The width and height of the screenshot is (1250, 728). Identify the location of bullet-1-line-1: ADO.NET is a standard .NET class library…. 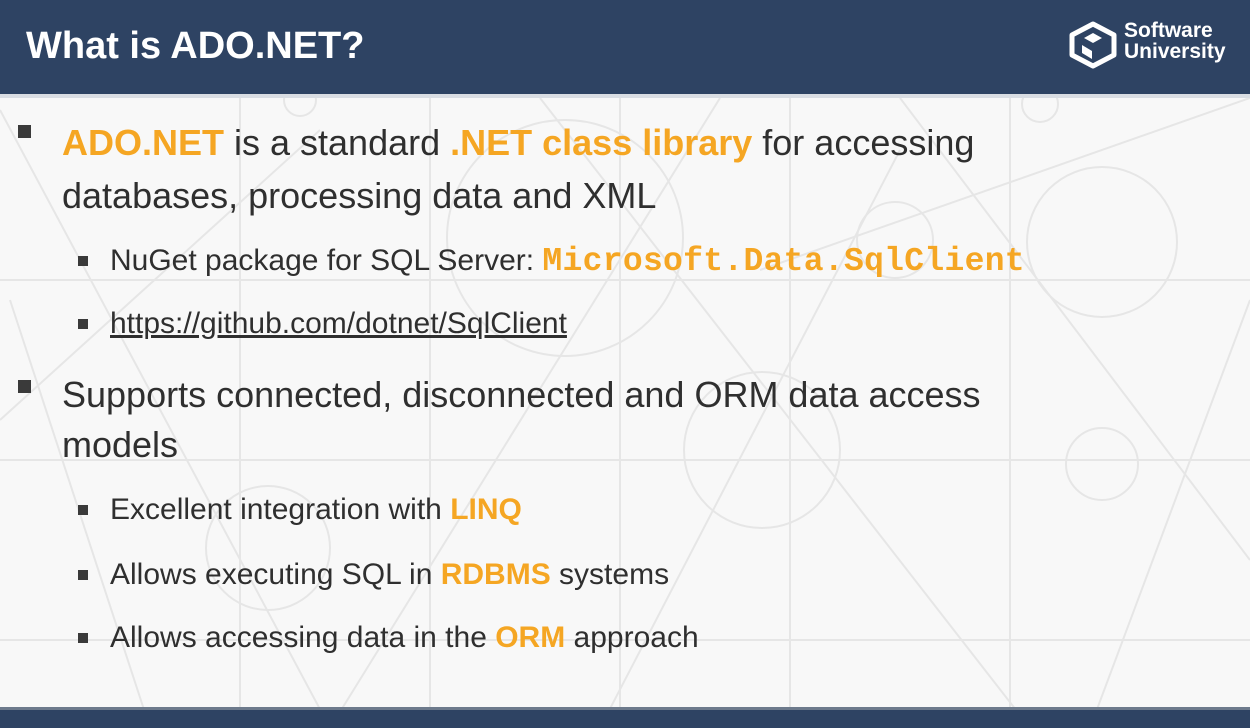
(518, 142).